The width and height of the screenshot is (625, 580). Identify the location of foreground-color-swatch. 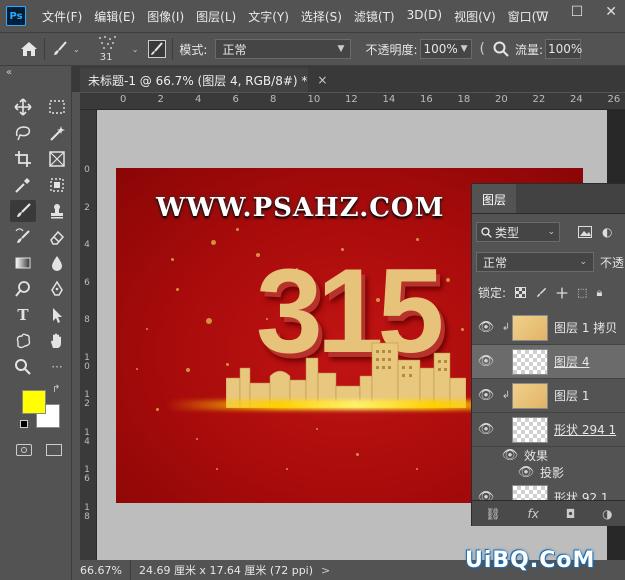
(34, 402).